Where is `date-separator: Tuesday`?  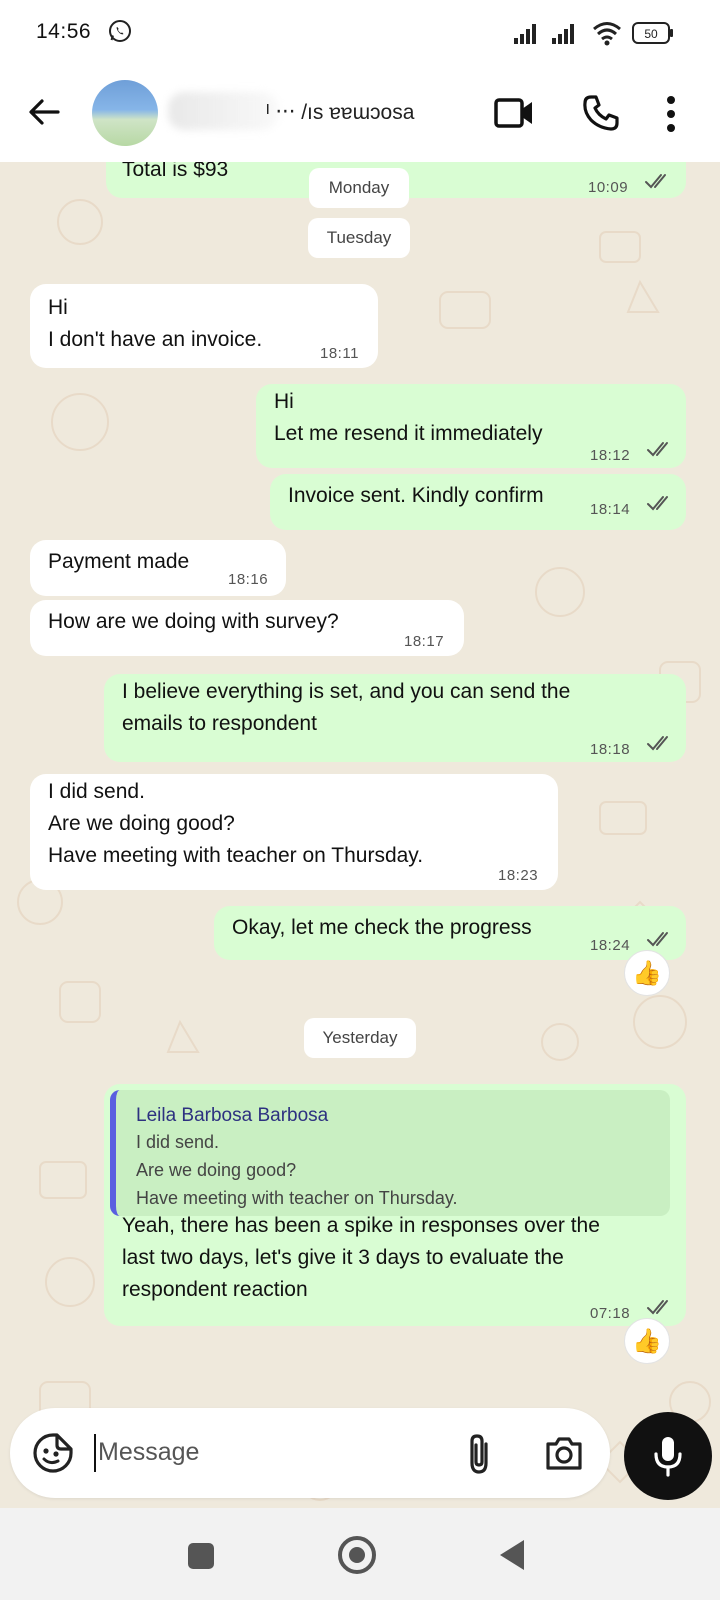
date-separator: Tuesday is located at coordinates (359, 238).